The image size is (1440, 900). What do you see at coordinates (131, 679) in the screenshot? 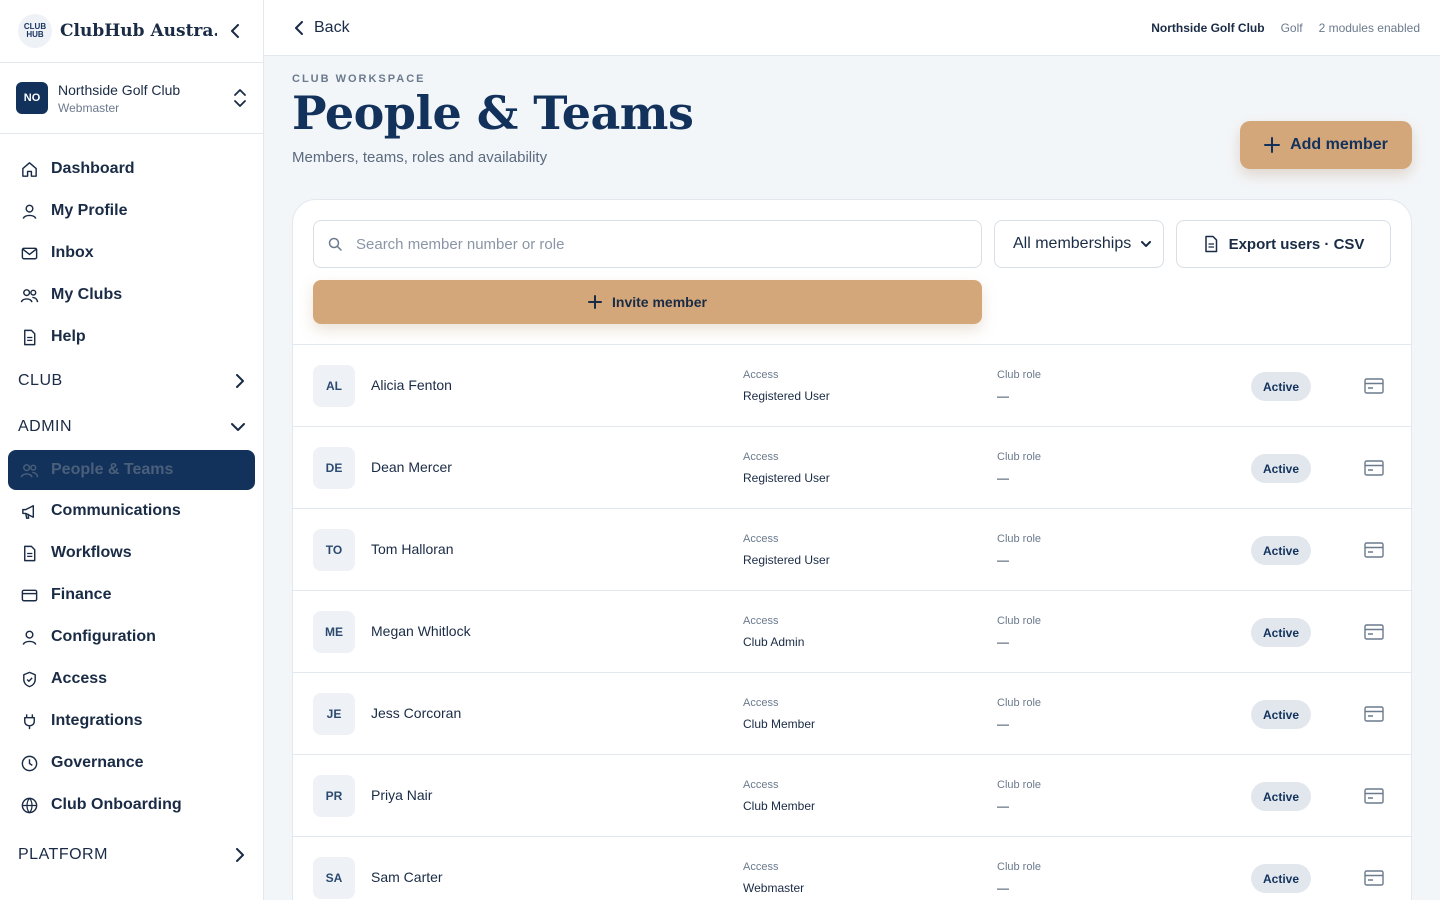
I see `nav-item-access: Access` at bounding box center [131, 679].